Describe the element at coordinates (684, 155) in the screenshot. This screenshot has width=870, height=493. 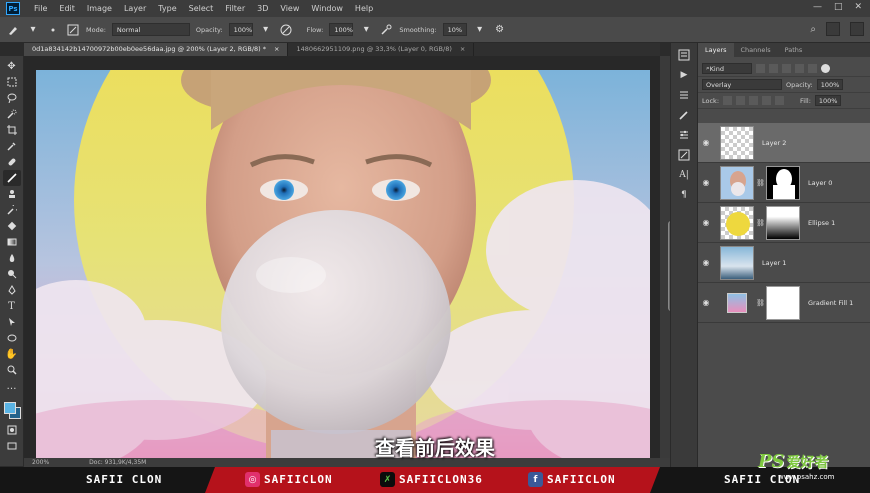
I see `brush-settings-panel-icon` at that location.